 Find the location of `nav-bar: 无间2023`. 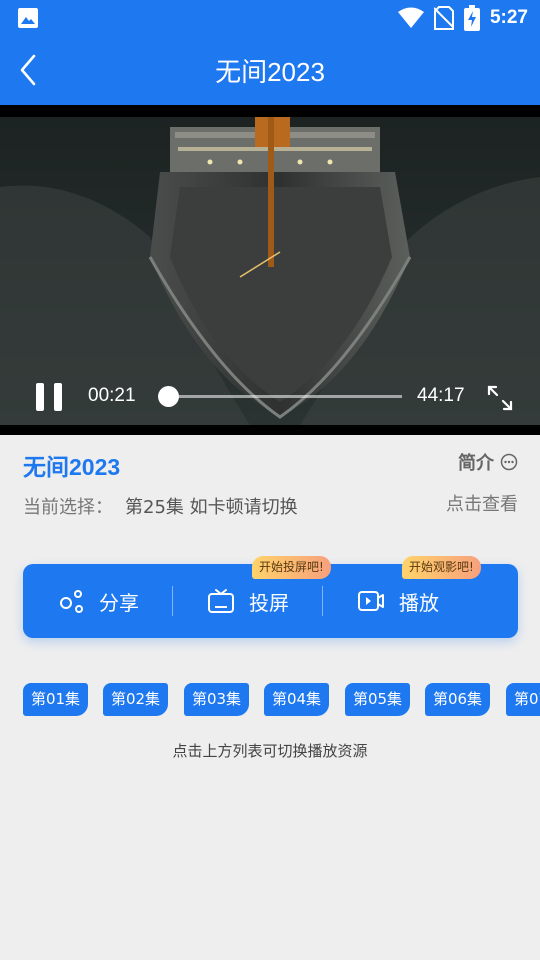

nav-bar: 无间2023 is located at coordinates (270, 70).